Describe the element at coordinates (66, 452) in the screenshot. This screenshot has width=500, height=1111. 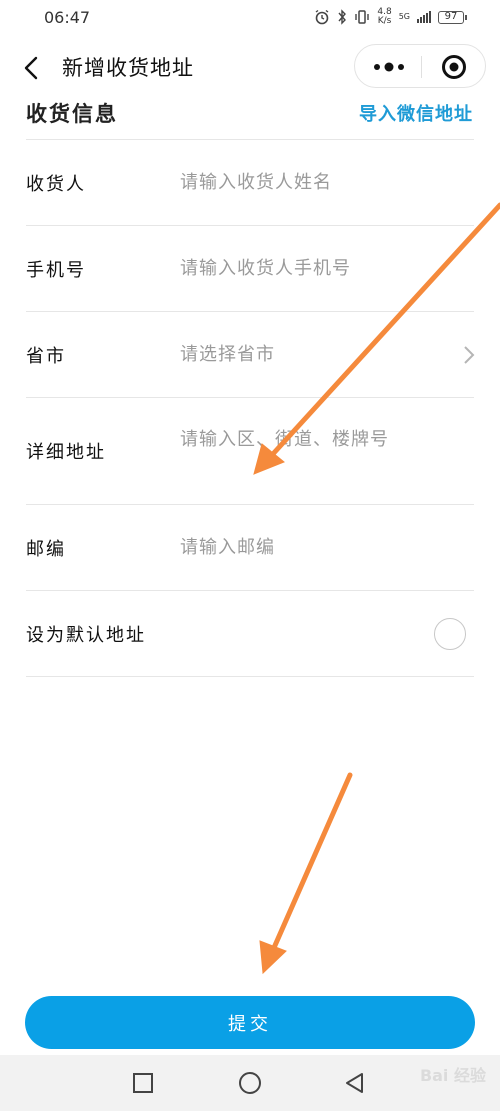
I see `detail-address-label: 详细地址` at that location.